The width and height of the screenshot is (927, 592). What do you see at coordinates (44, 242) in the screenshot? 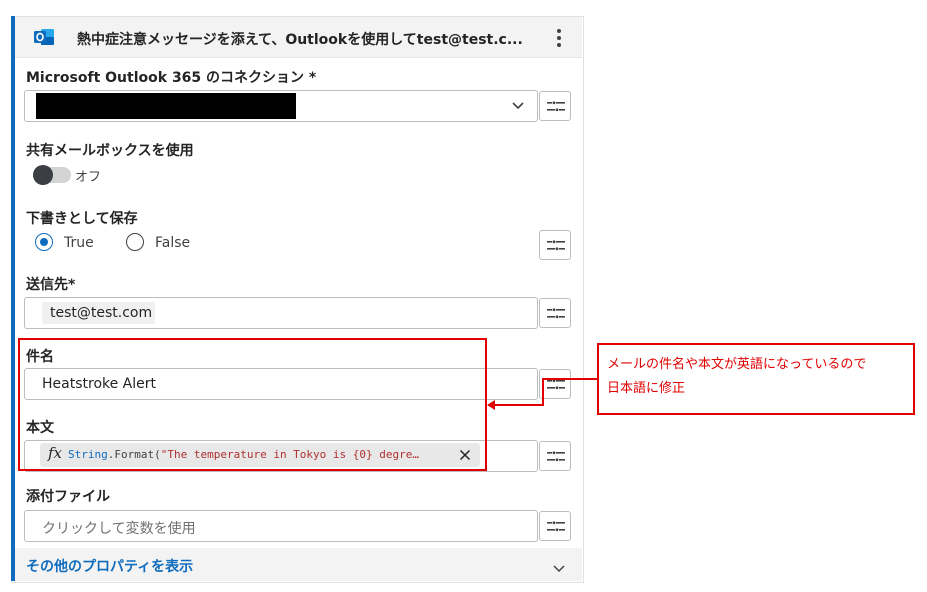
I see `radio-true` at bounding box center [44, 242].